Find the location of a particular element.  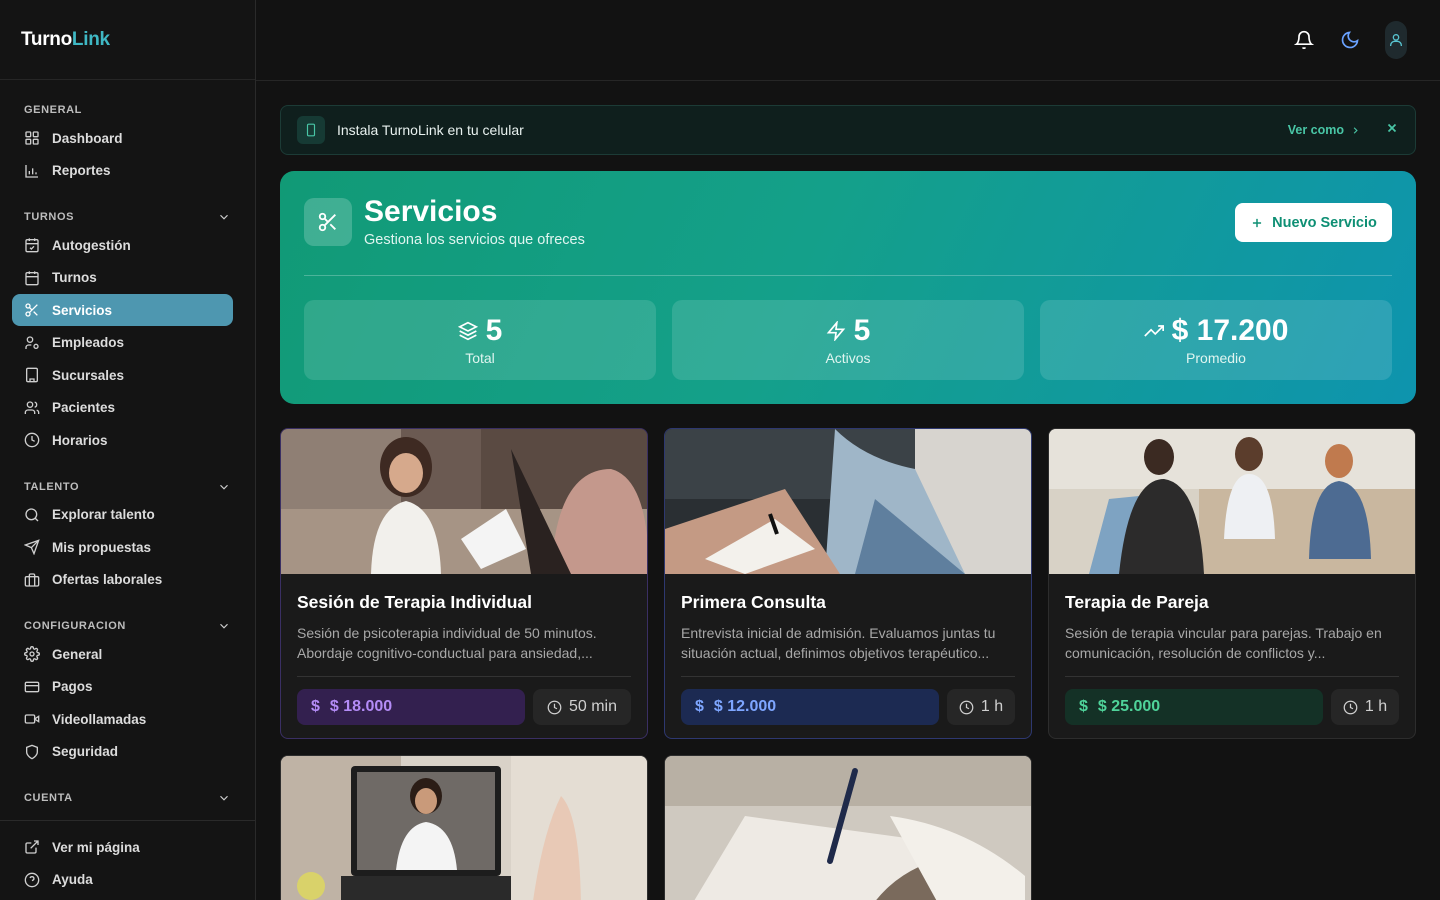

close-icon is located at coordinates (1392, 127).